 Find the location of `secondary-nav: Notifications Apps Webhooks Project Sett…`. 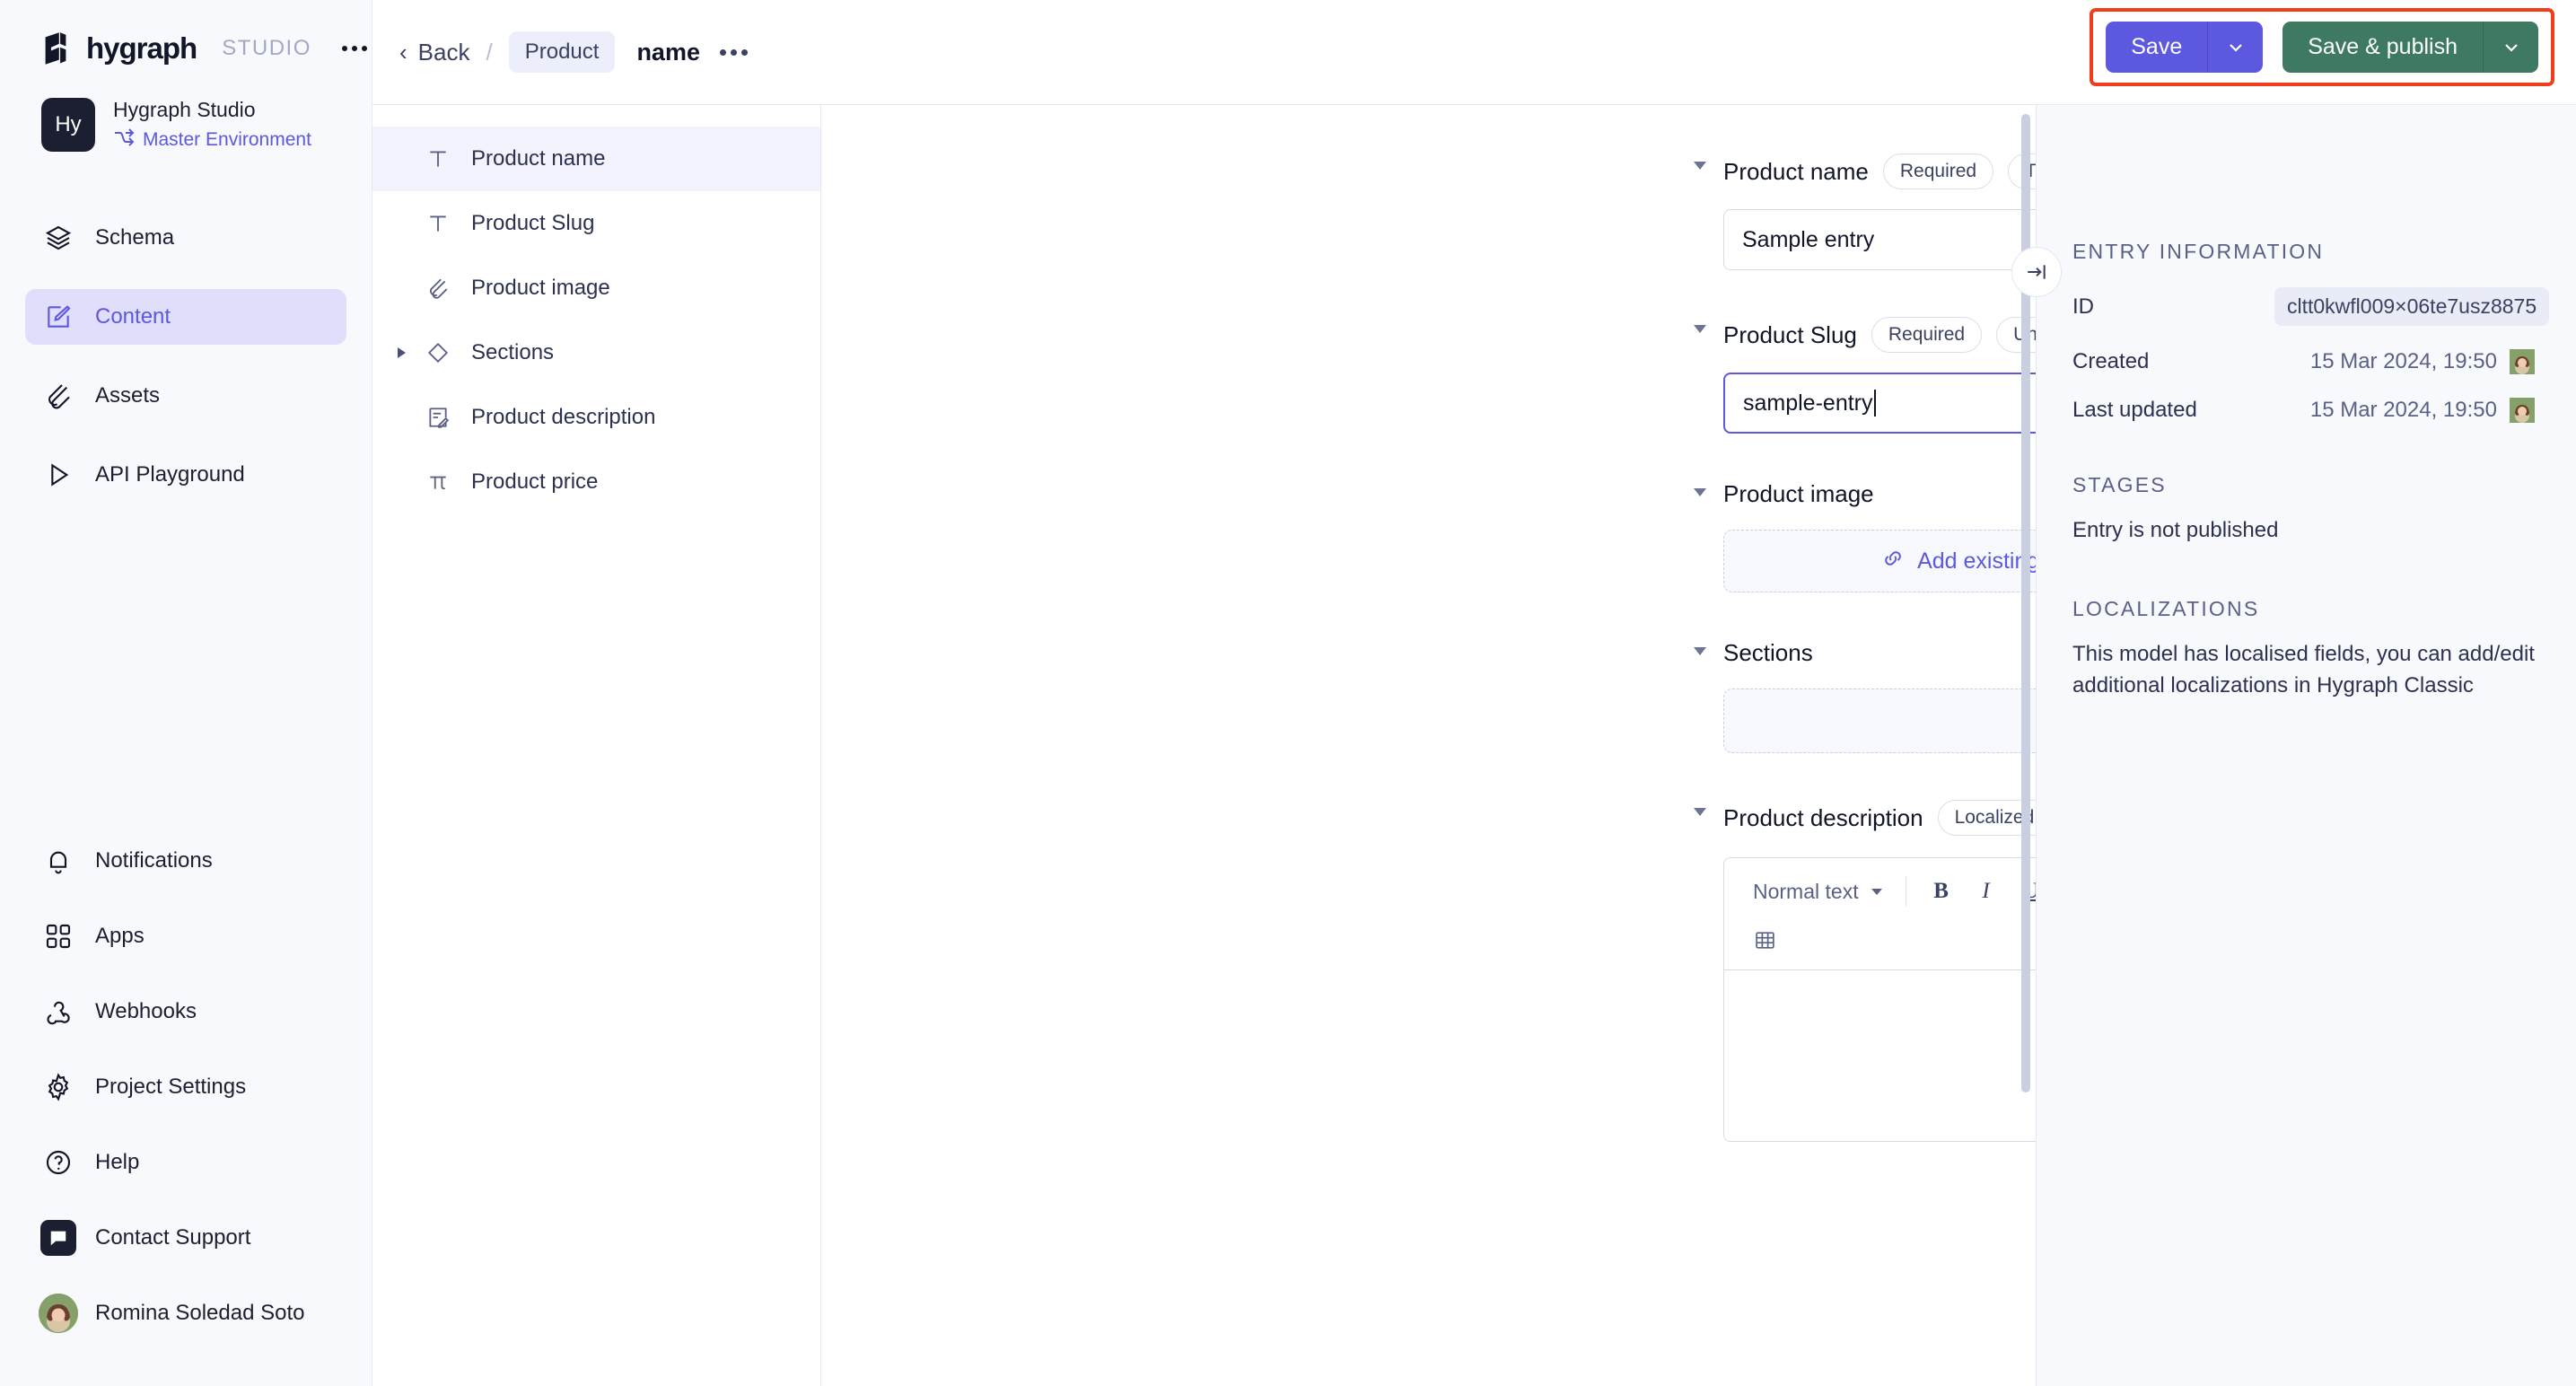

secondary-nav: Notifications Apps Webhooks Project Sett… is located at coordinates (186, 1110).